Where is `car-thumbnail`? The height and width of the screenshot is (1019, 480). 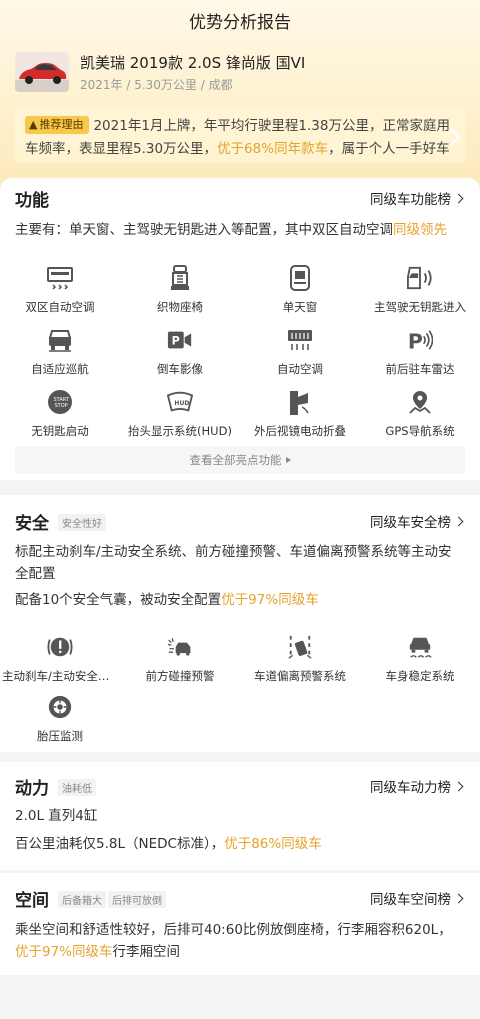 car-thumbnail is located at coordinates (42, 72).